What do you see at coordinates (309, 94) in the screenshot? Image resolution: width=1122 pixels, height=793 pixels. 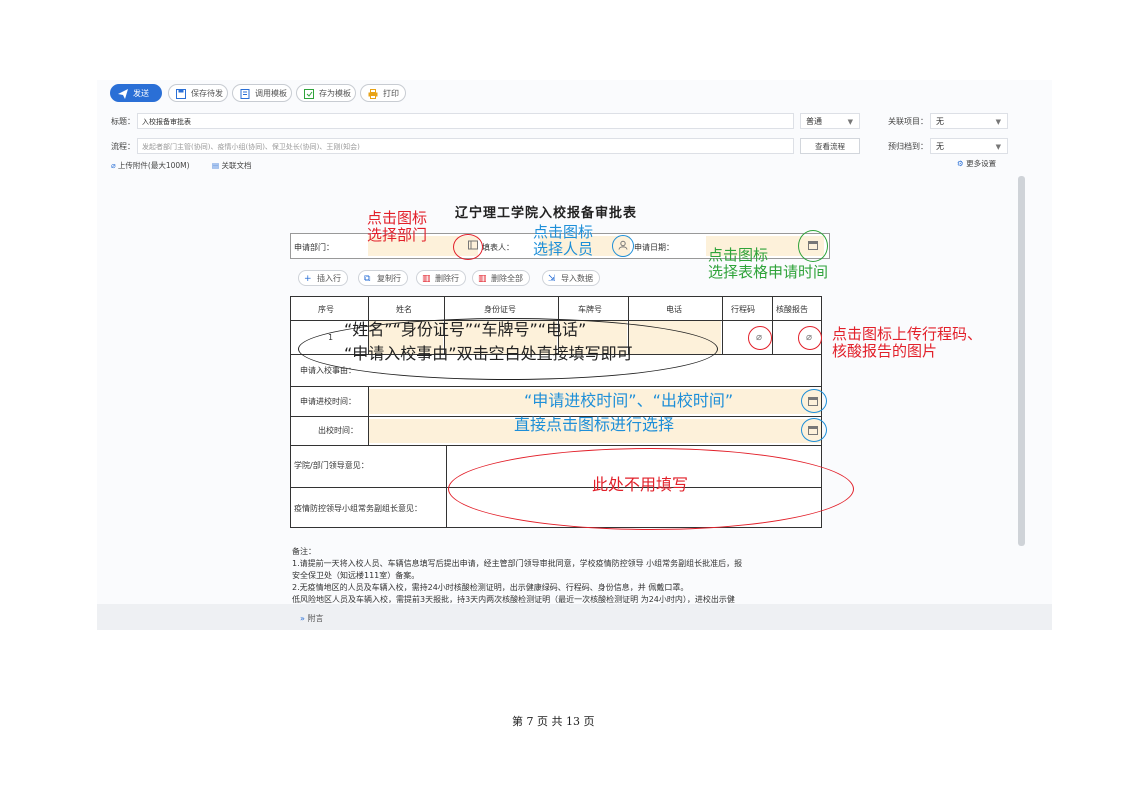 I see `save-template-icon` at bounding box center [309, 94].